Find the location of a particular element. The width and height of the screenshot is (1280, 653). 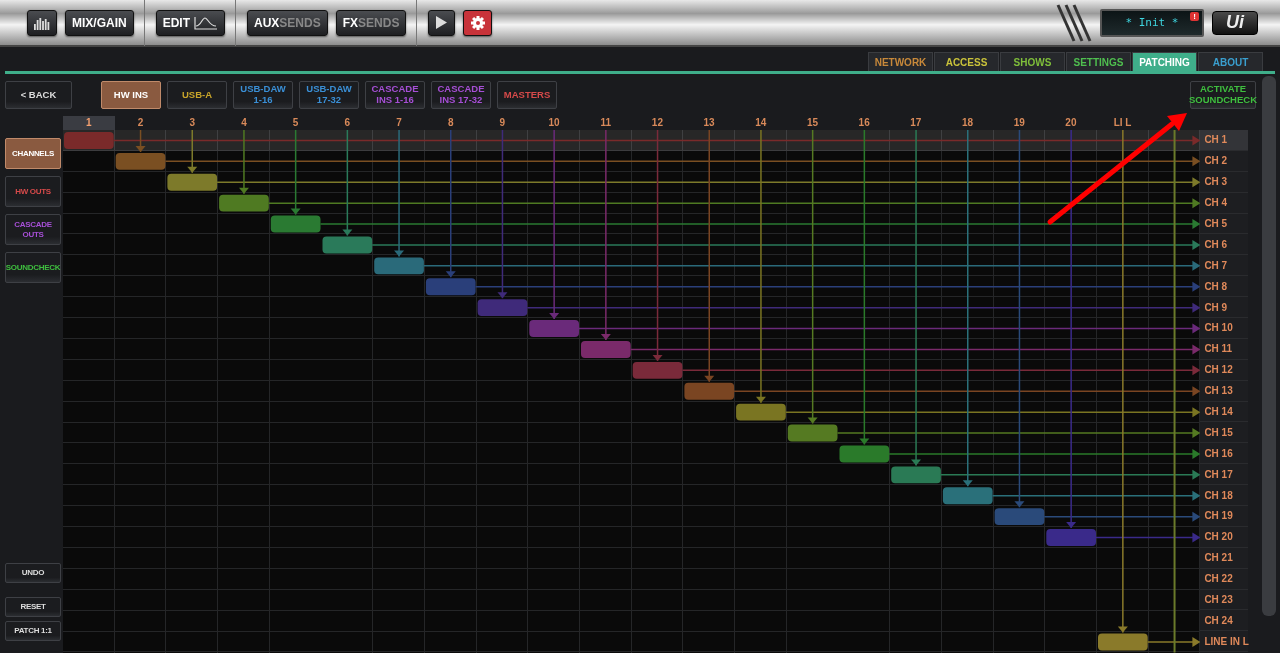

settings-tab: ACCESS is located at coordinates (966, 61).